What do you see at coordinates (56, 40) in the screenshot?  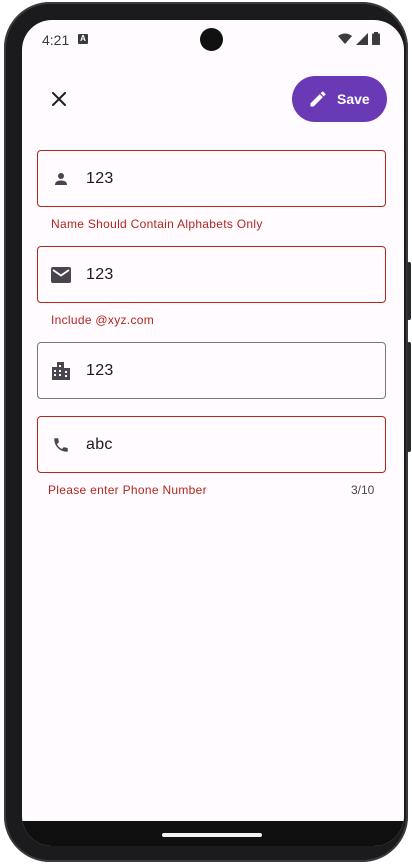 I see `status-time: 4:21` at bounding box center [56, 40].